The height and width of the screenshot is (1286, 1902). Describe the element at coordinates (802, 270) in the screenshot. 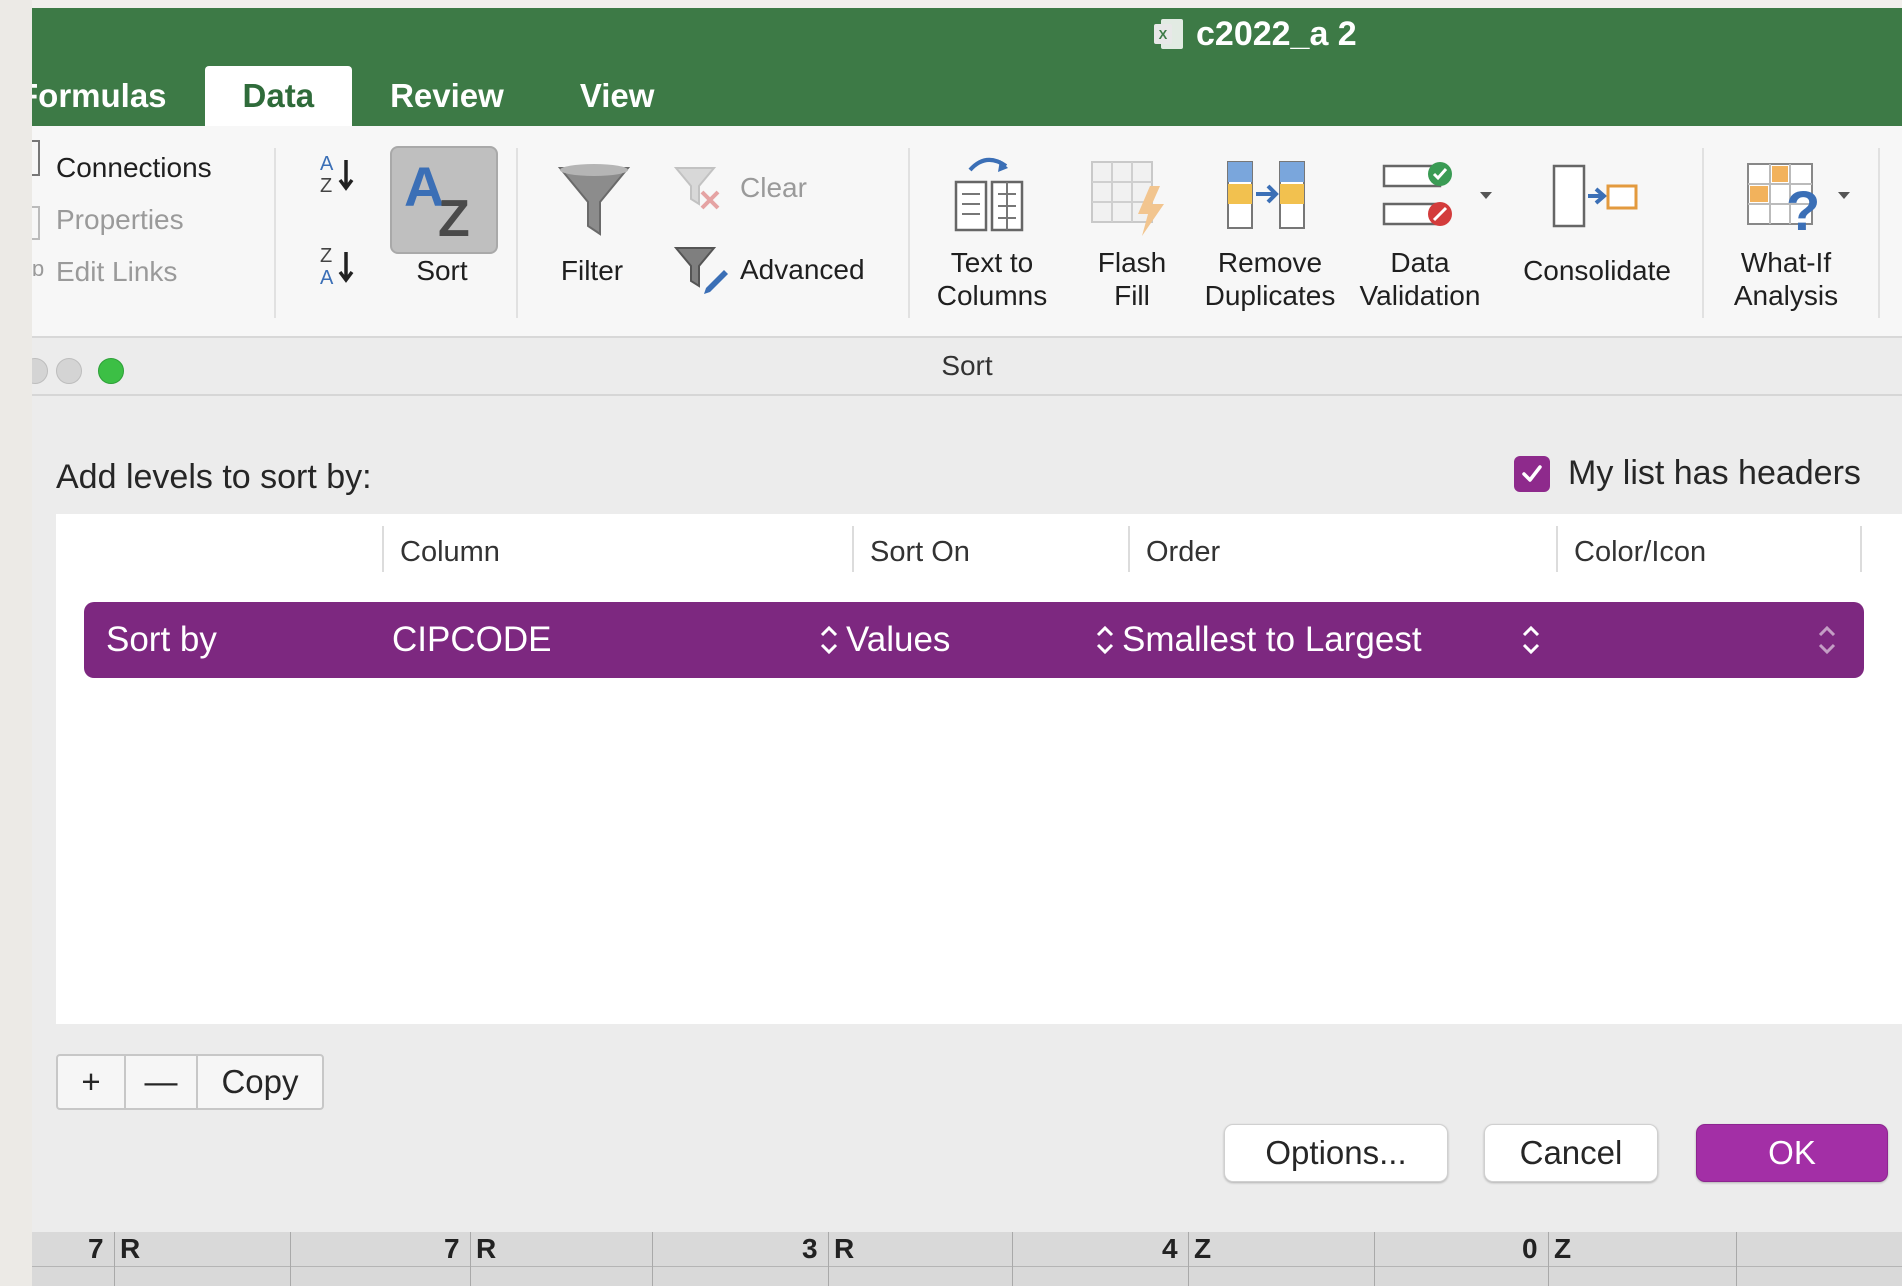

I see `advanced-button: Advanced` at that location.